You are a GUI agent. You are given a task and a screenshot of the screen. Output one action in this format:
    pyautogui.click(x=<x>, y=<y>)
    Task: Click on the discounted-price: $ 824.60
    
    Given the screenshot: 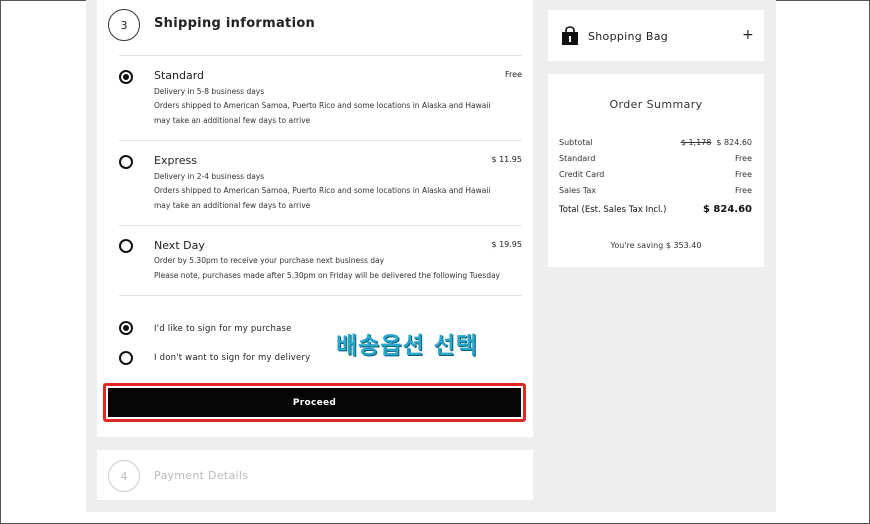 What is the action you would take?
    pyautogui.click(x=734, y=142)
    